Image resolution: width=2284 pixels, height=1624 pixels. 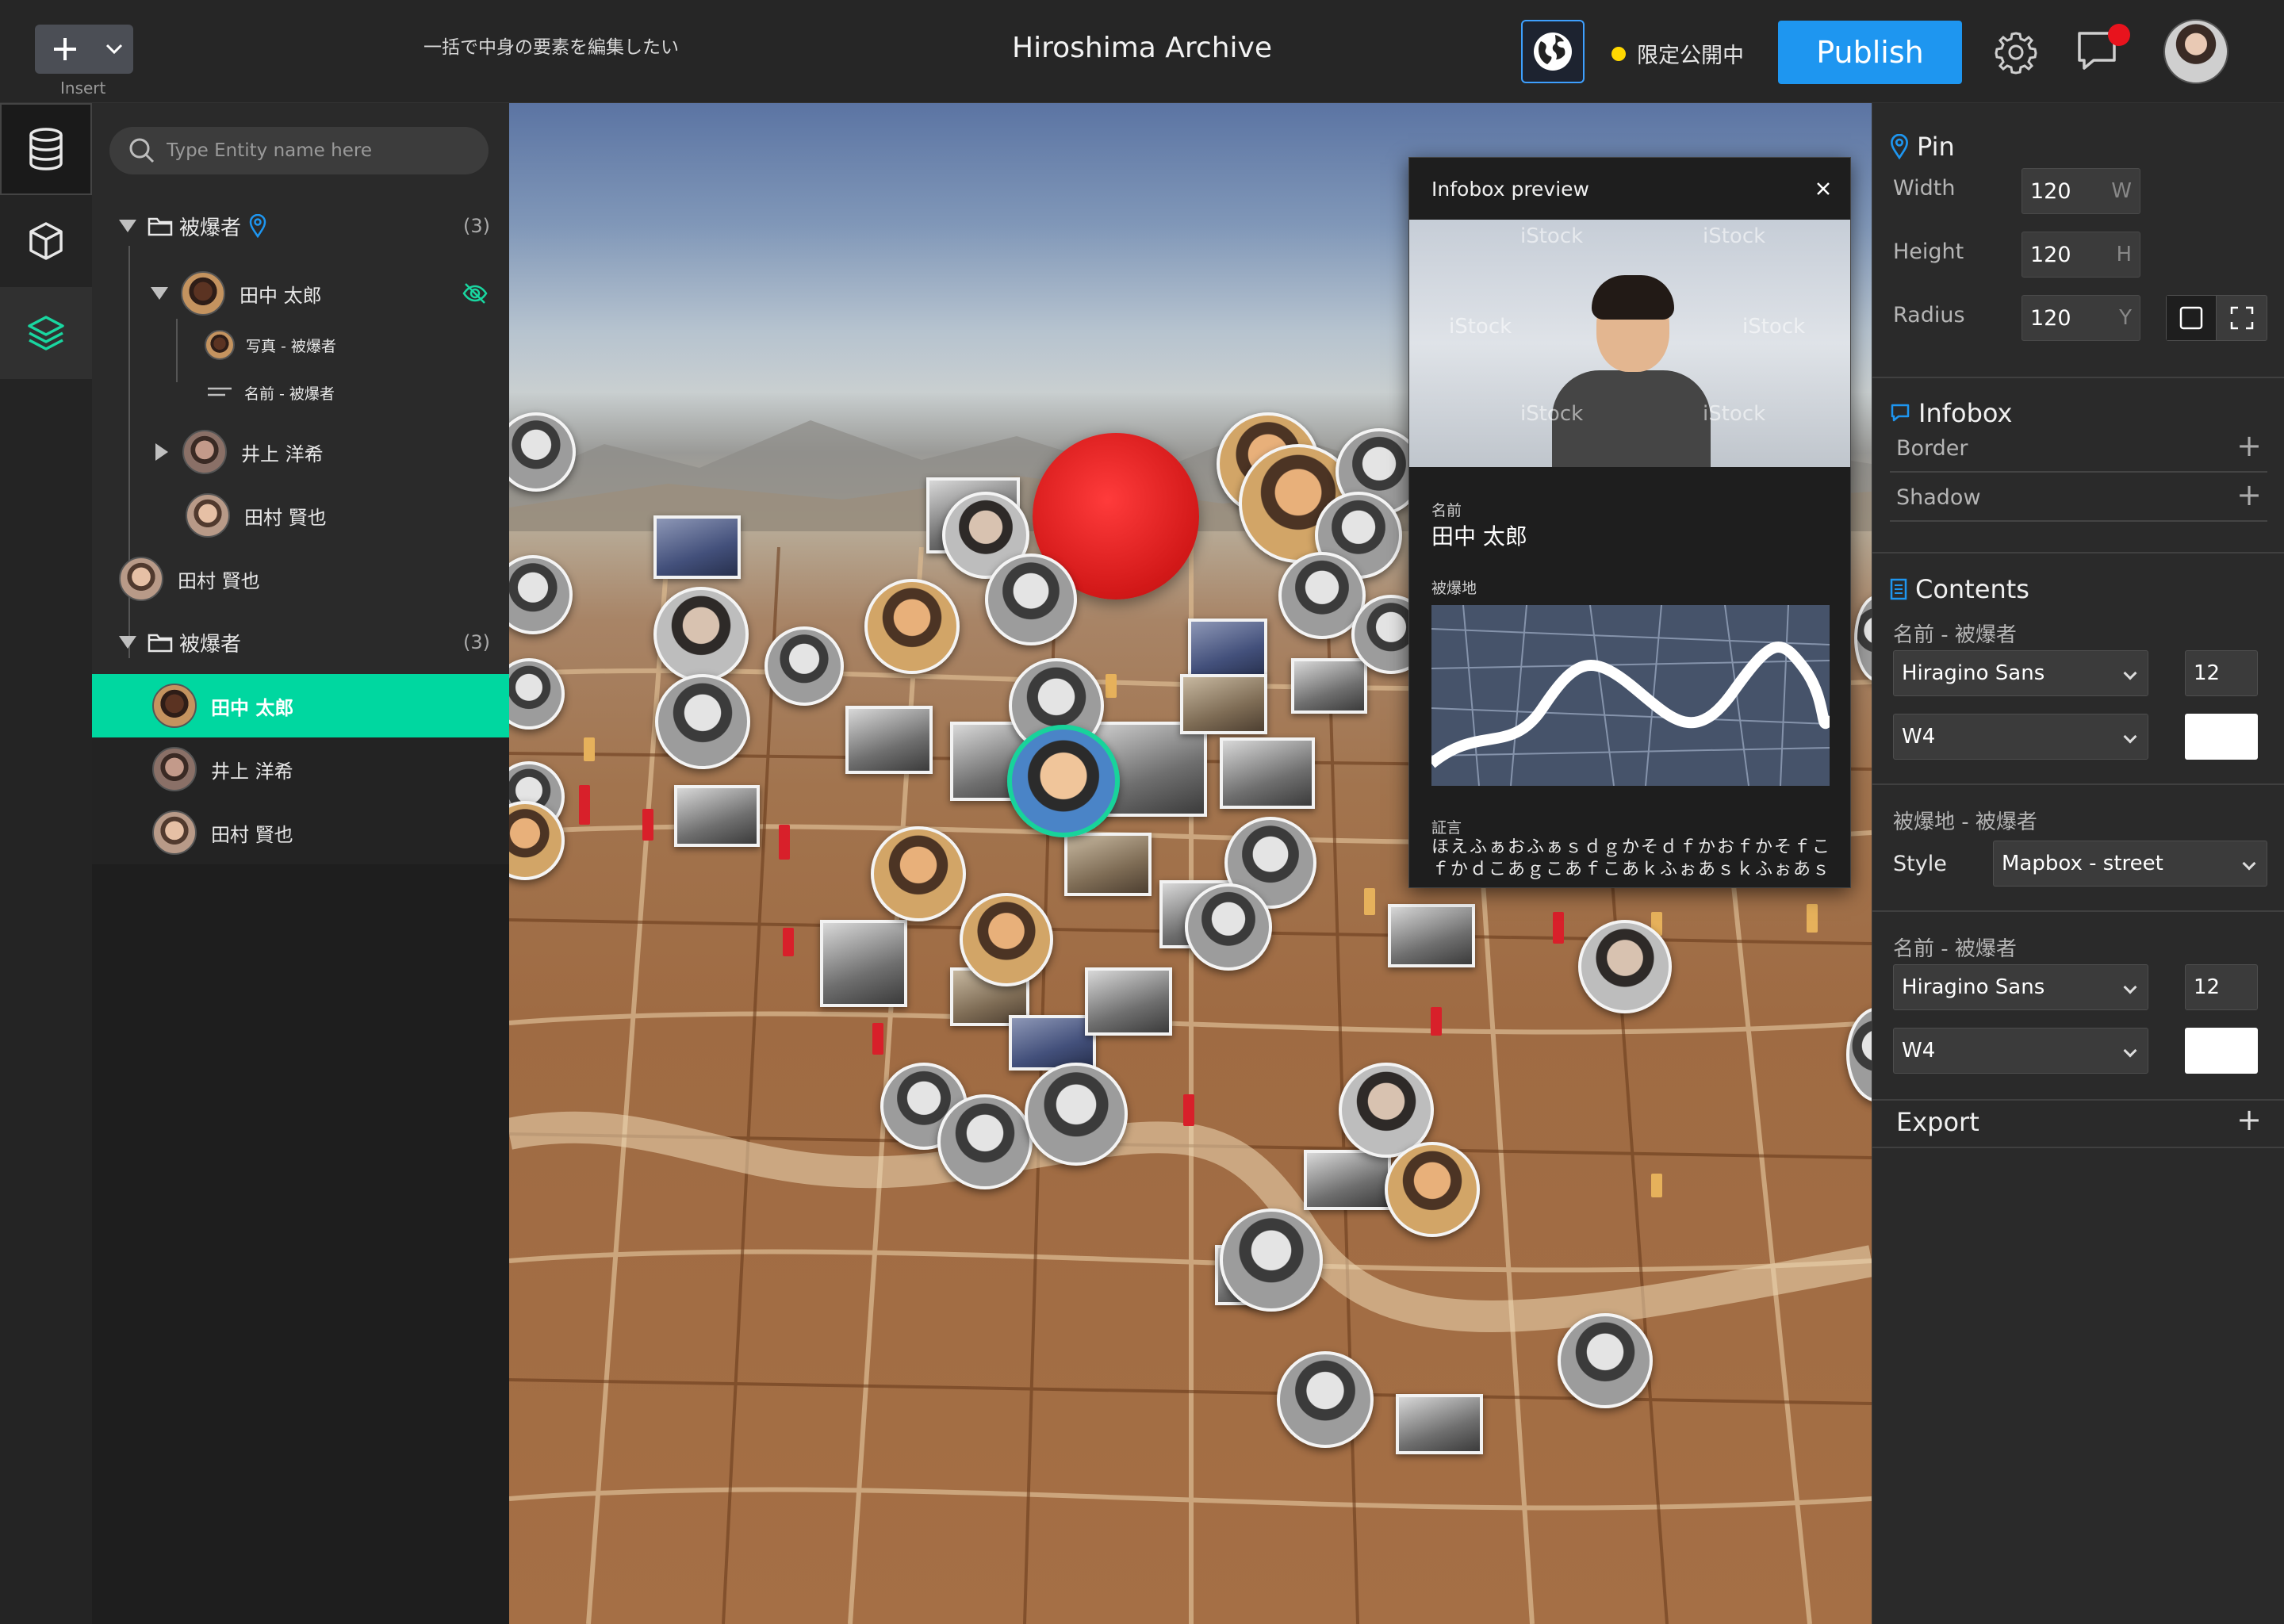 What do you see at coordinates (300, 515) in the screenshot?
I see `tree-item-tamura: 田村 賢也` at bounding box center [300, 515].